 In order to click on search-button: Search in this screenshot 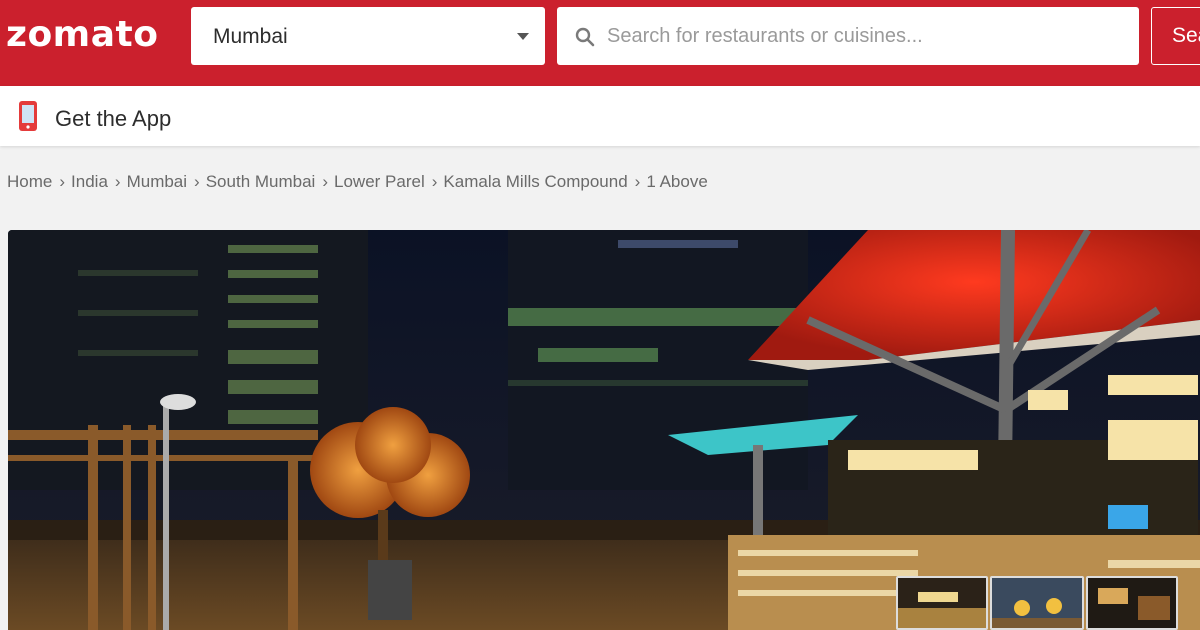, I will do `click(1175, 36)`.